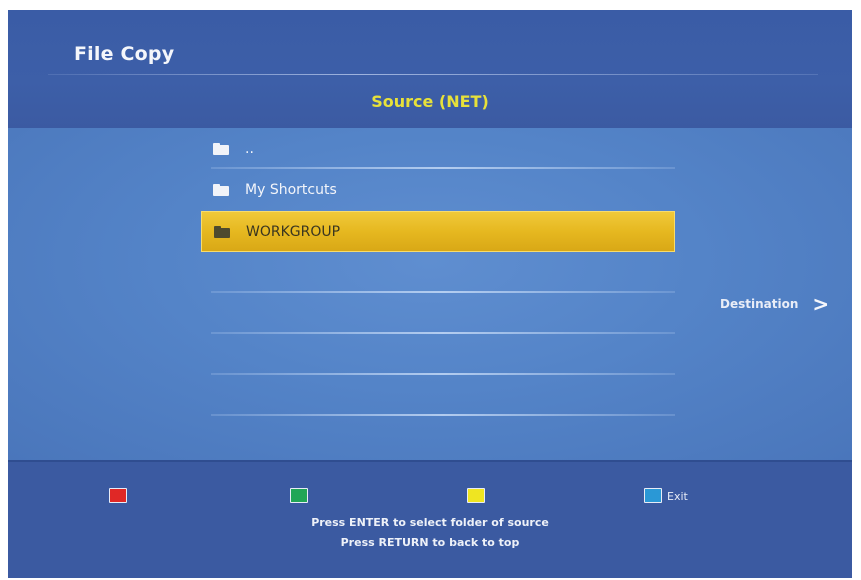 The width and height of the screenshot is (861, 580). What do you see at coordinates (759, 304) in the screenshot?
I see `destination-label: Destination` at bounding box center [759, 304].